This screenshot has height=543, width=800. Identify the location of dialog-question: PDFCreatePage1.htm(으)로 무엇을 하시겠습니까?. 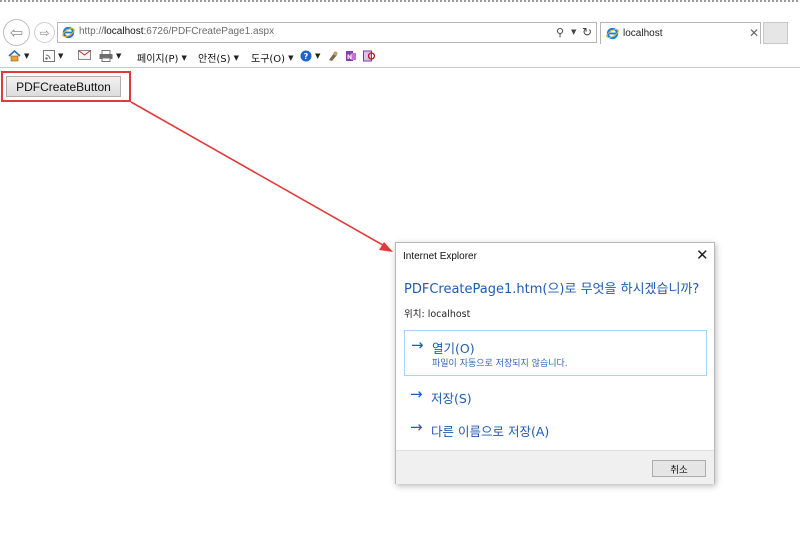
(552, 289).